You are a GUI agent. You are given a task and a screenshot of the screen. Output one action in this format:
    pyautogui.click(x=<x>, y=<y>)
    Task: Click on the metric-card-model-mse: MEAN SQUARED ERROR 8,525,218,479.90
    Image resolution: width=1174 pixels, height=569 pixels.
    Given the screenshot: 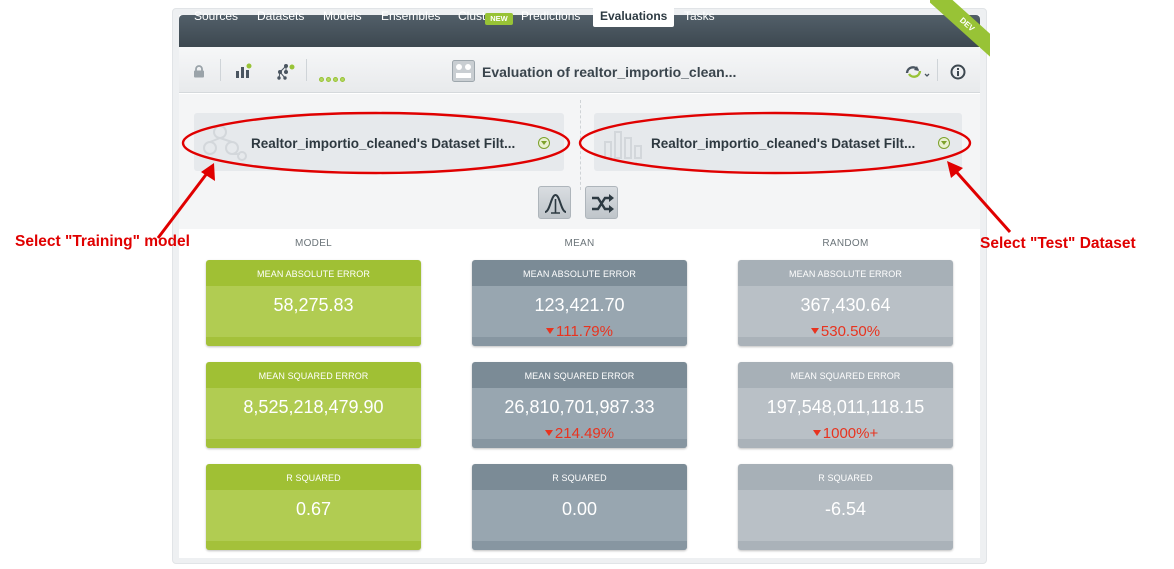 What is the action you would take?
    pyautogui.click(x=313, y=405)
    